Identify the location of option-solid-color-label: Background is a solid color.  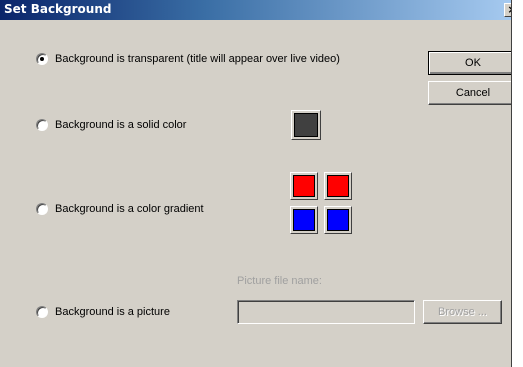
(121, 125).